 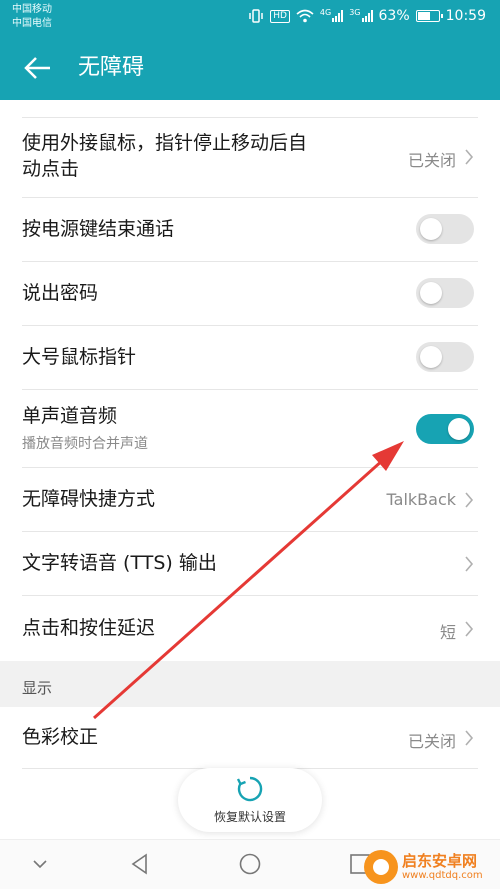 What do you see at coordinates (447, 632) in the screenshot?
I see `row-value: 短` at bounding box center [447, 632].